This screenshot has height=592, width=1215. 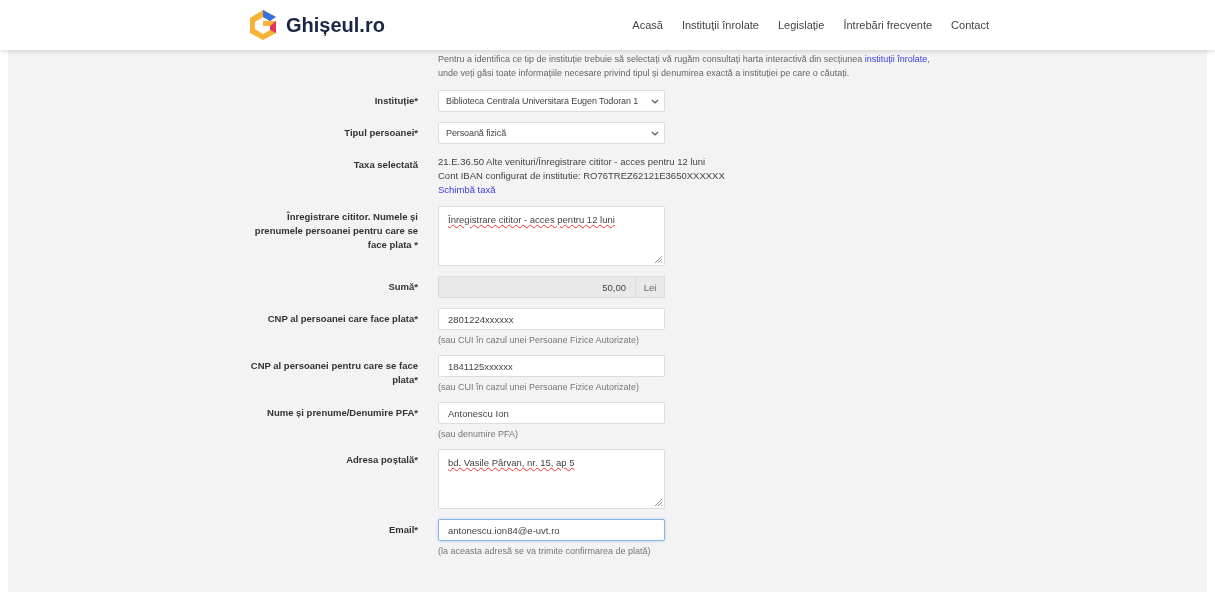 What do you see at coordinates (551, 133) in the screenshot?
I see `select-field: Persoană fizică` at bounding box center [551, 133].